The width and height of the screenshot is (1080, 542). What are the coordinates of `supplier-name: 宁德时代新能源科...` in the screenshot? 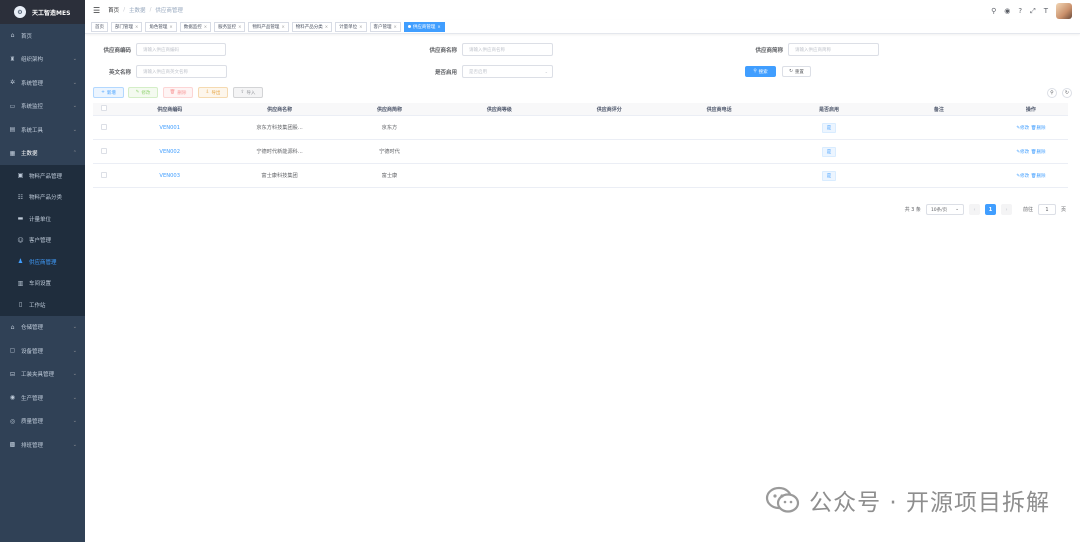 It's located at (279, 152).